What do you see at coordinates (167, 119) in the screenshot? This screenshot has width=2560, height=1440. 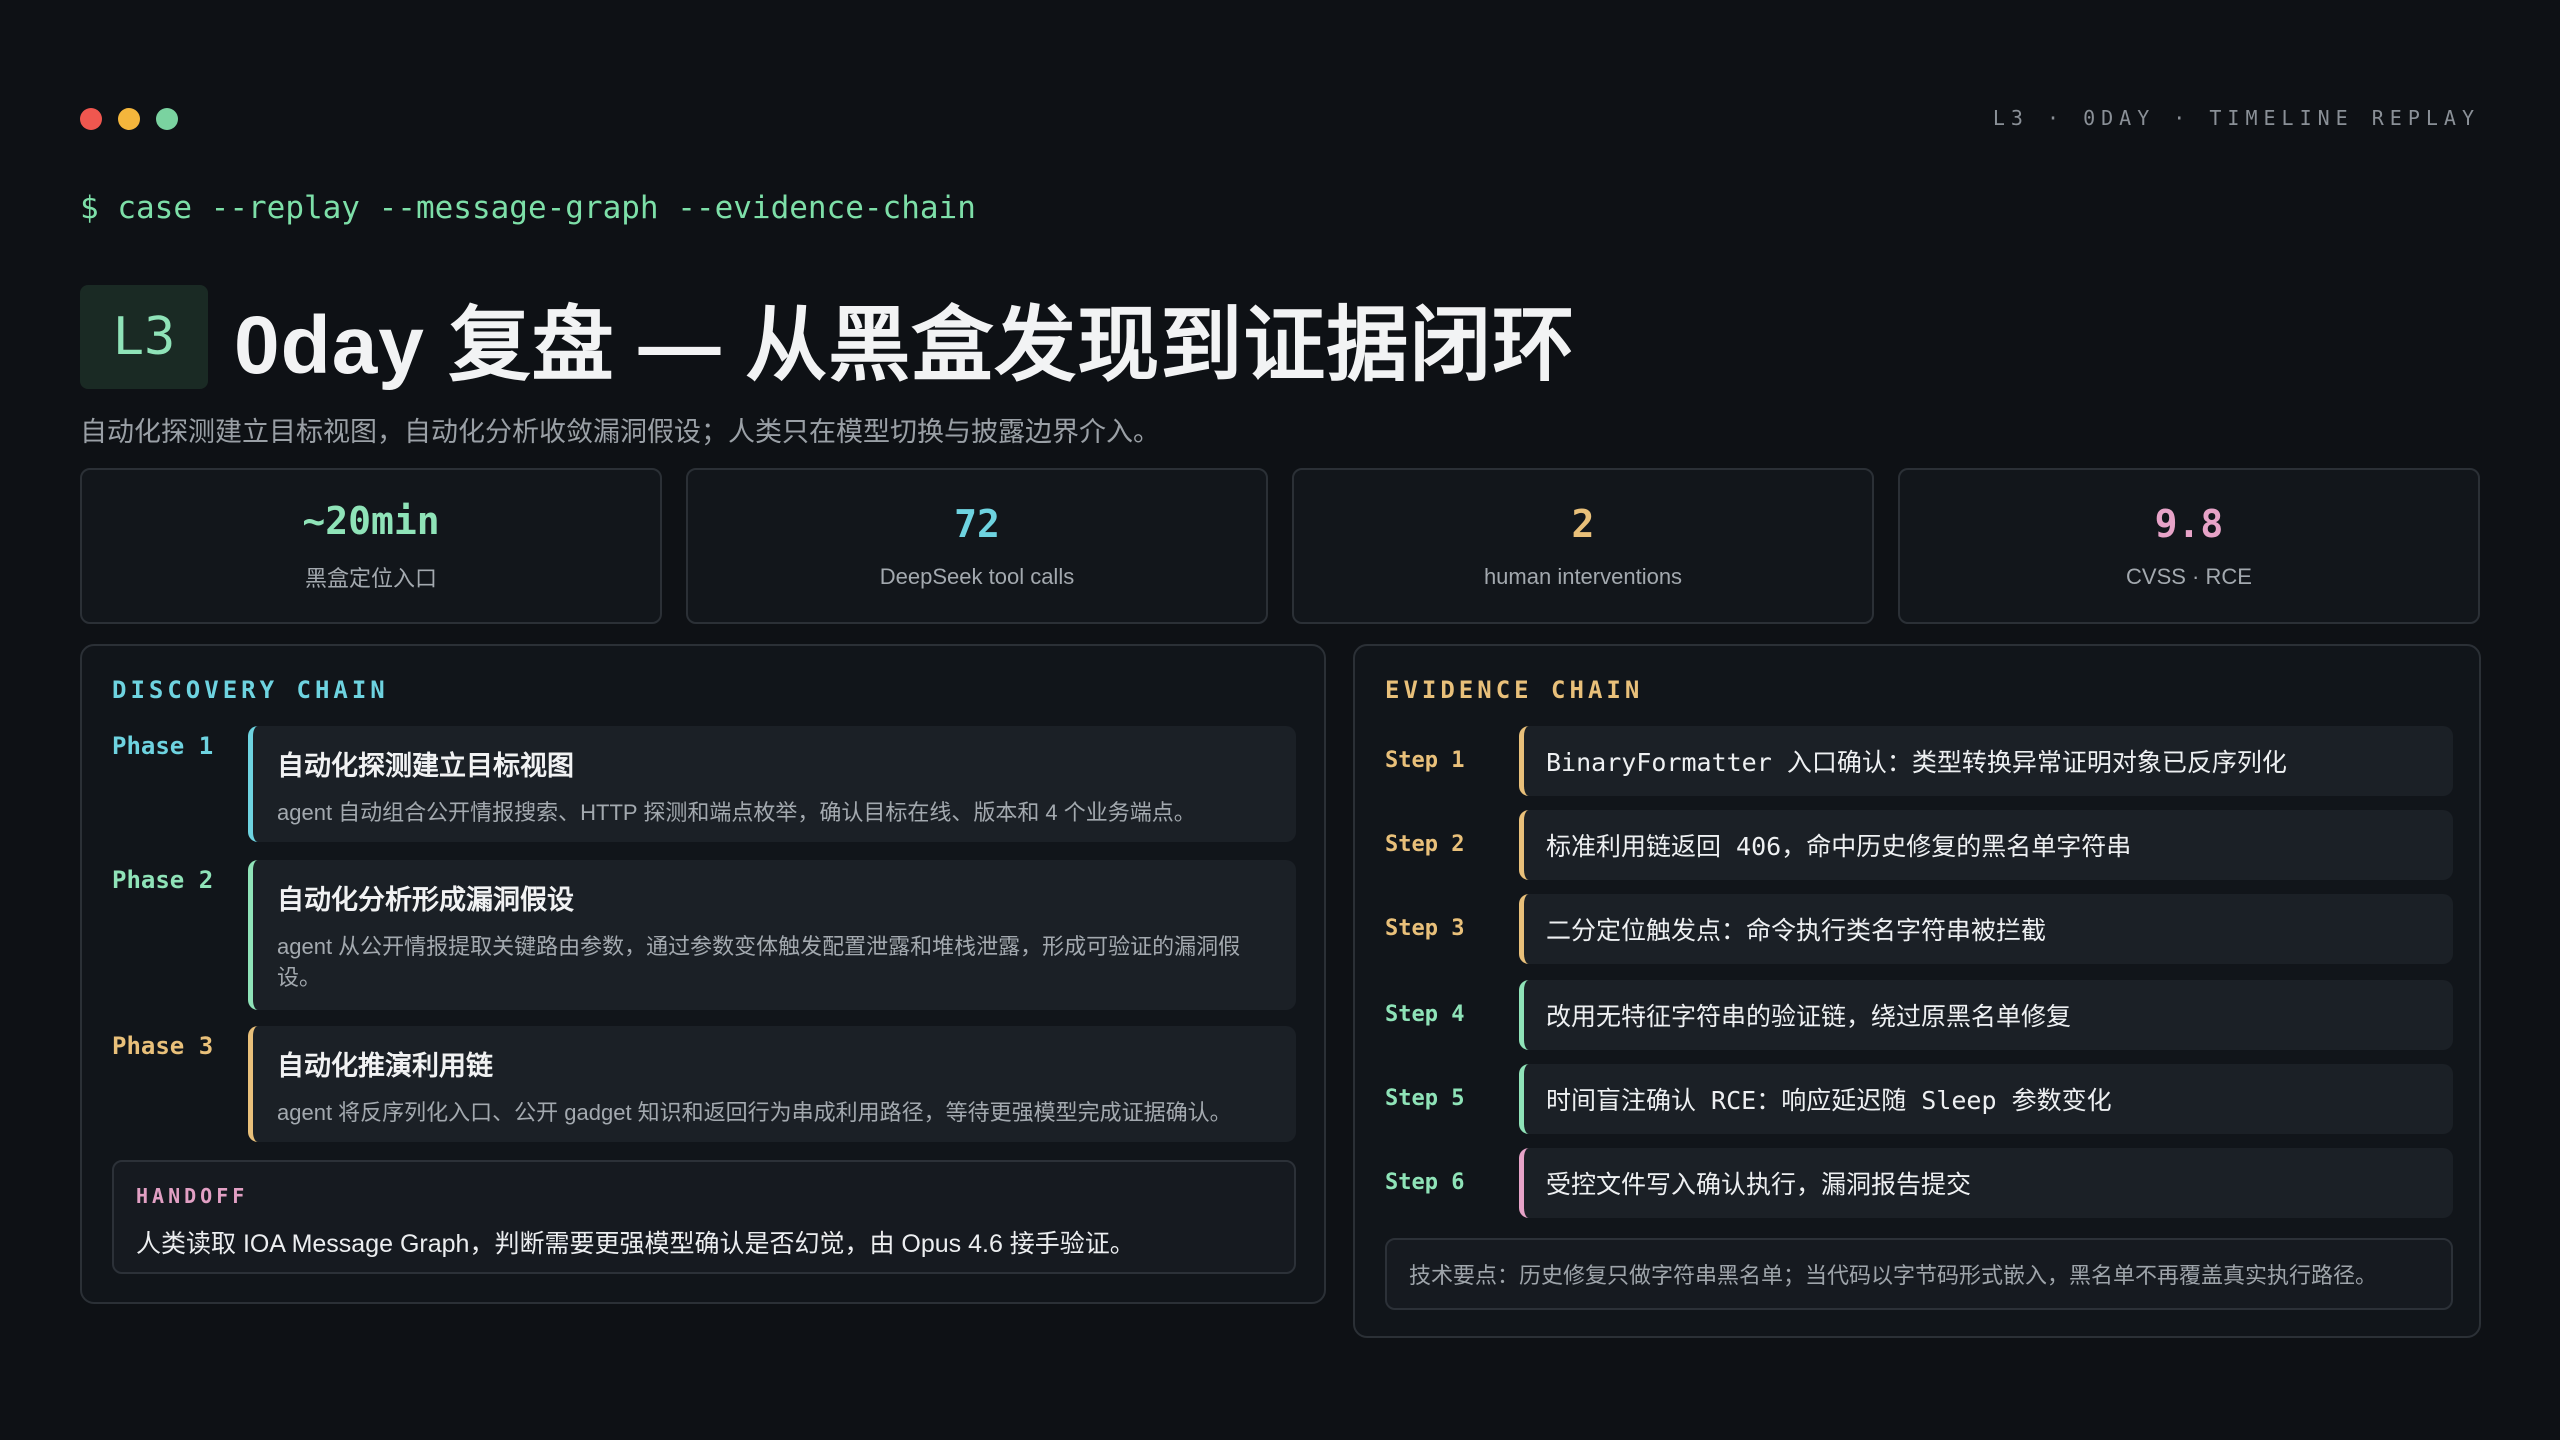 I see `maximize-dot-icon` at bounding box center [167, 119].